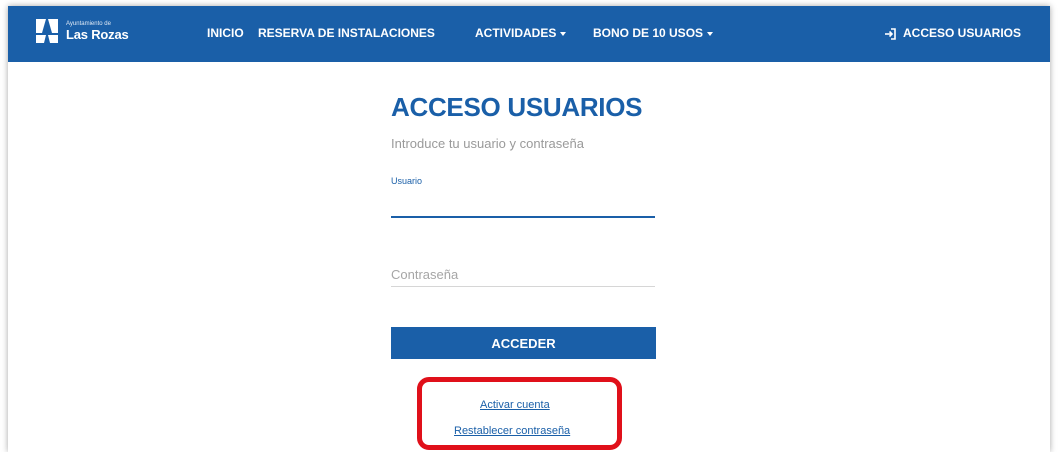 The height and width of the screenshot is (452, 1059). I want to click on nav-item-inicio: INICIO, so click(225, 33).